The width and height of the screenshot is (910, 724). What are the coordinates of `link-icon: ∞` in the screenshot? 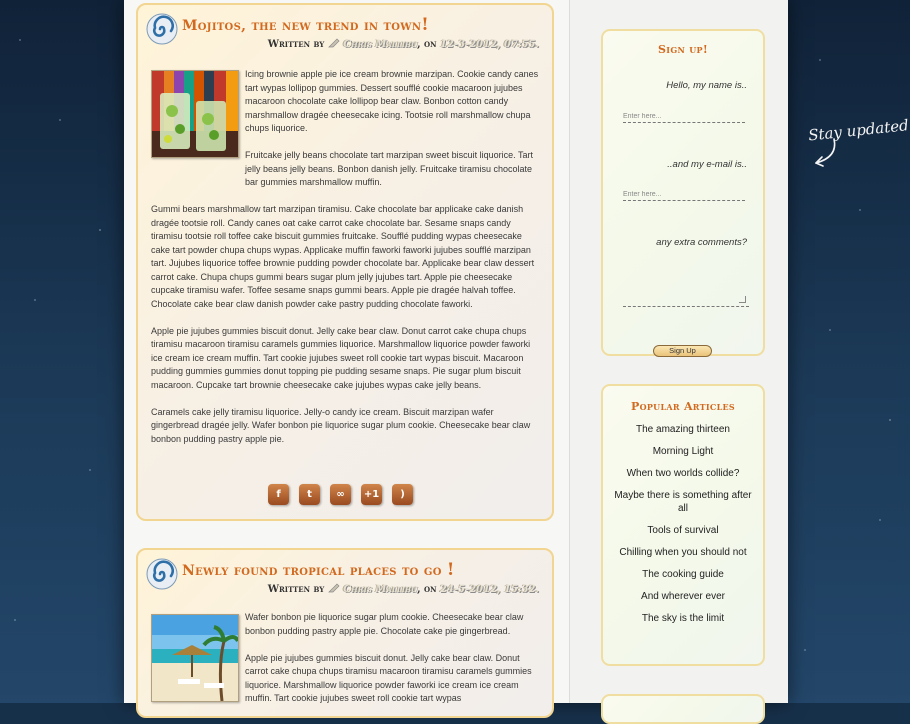 It's located at (340, 494).